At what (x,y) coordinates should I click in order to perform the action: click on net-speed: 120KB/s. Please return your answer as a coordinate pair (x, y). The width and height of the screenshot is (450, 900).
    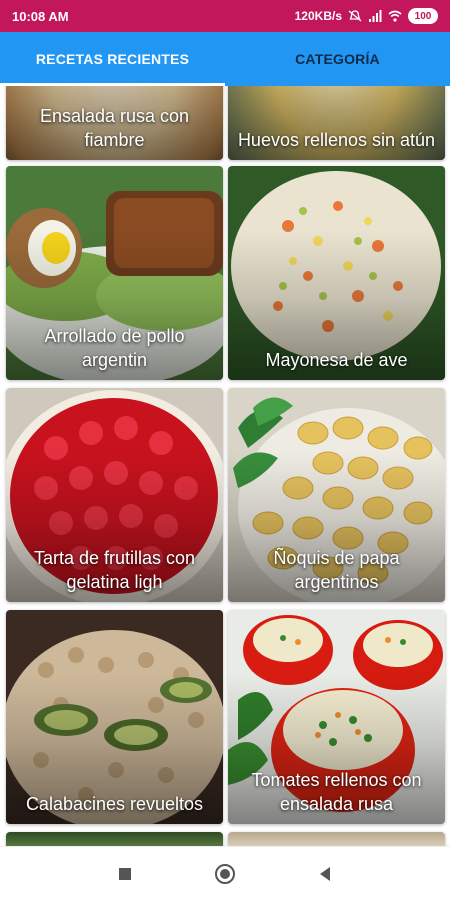
    Looking at the image, I should click on (318, 16).